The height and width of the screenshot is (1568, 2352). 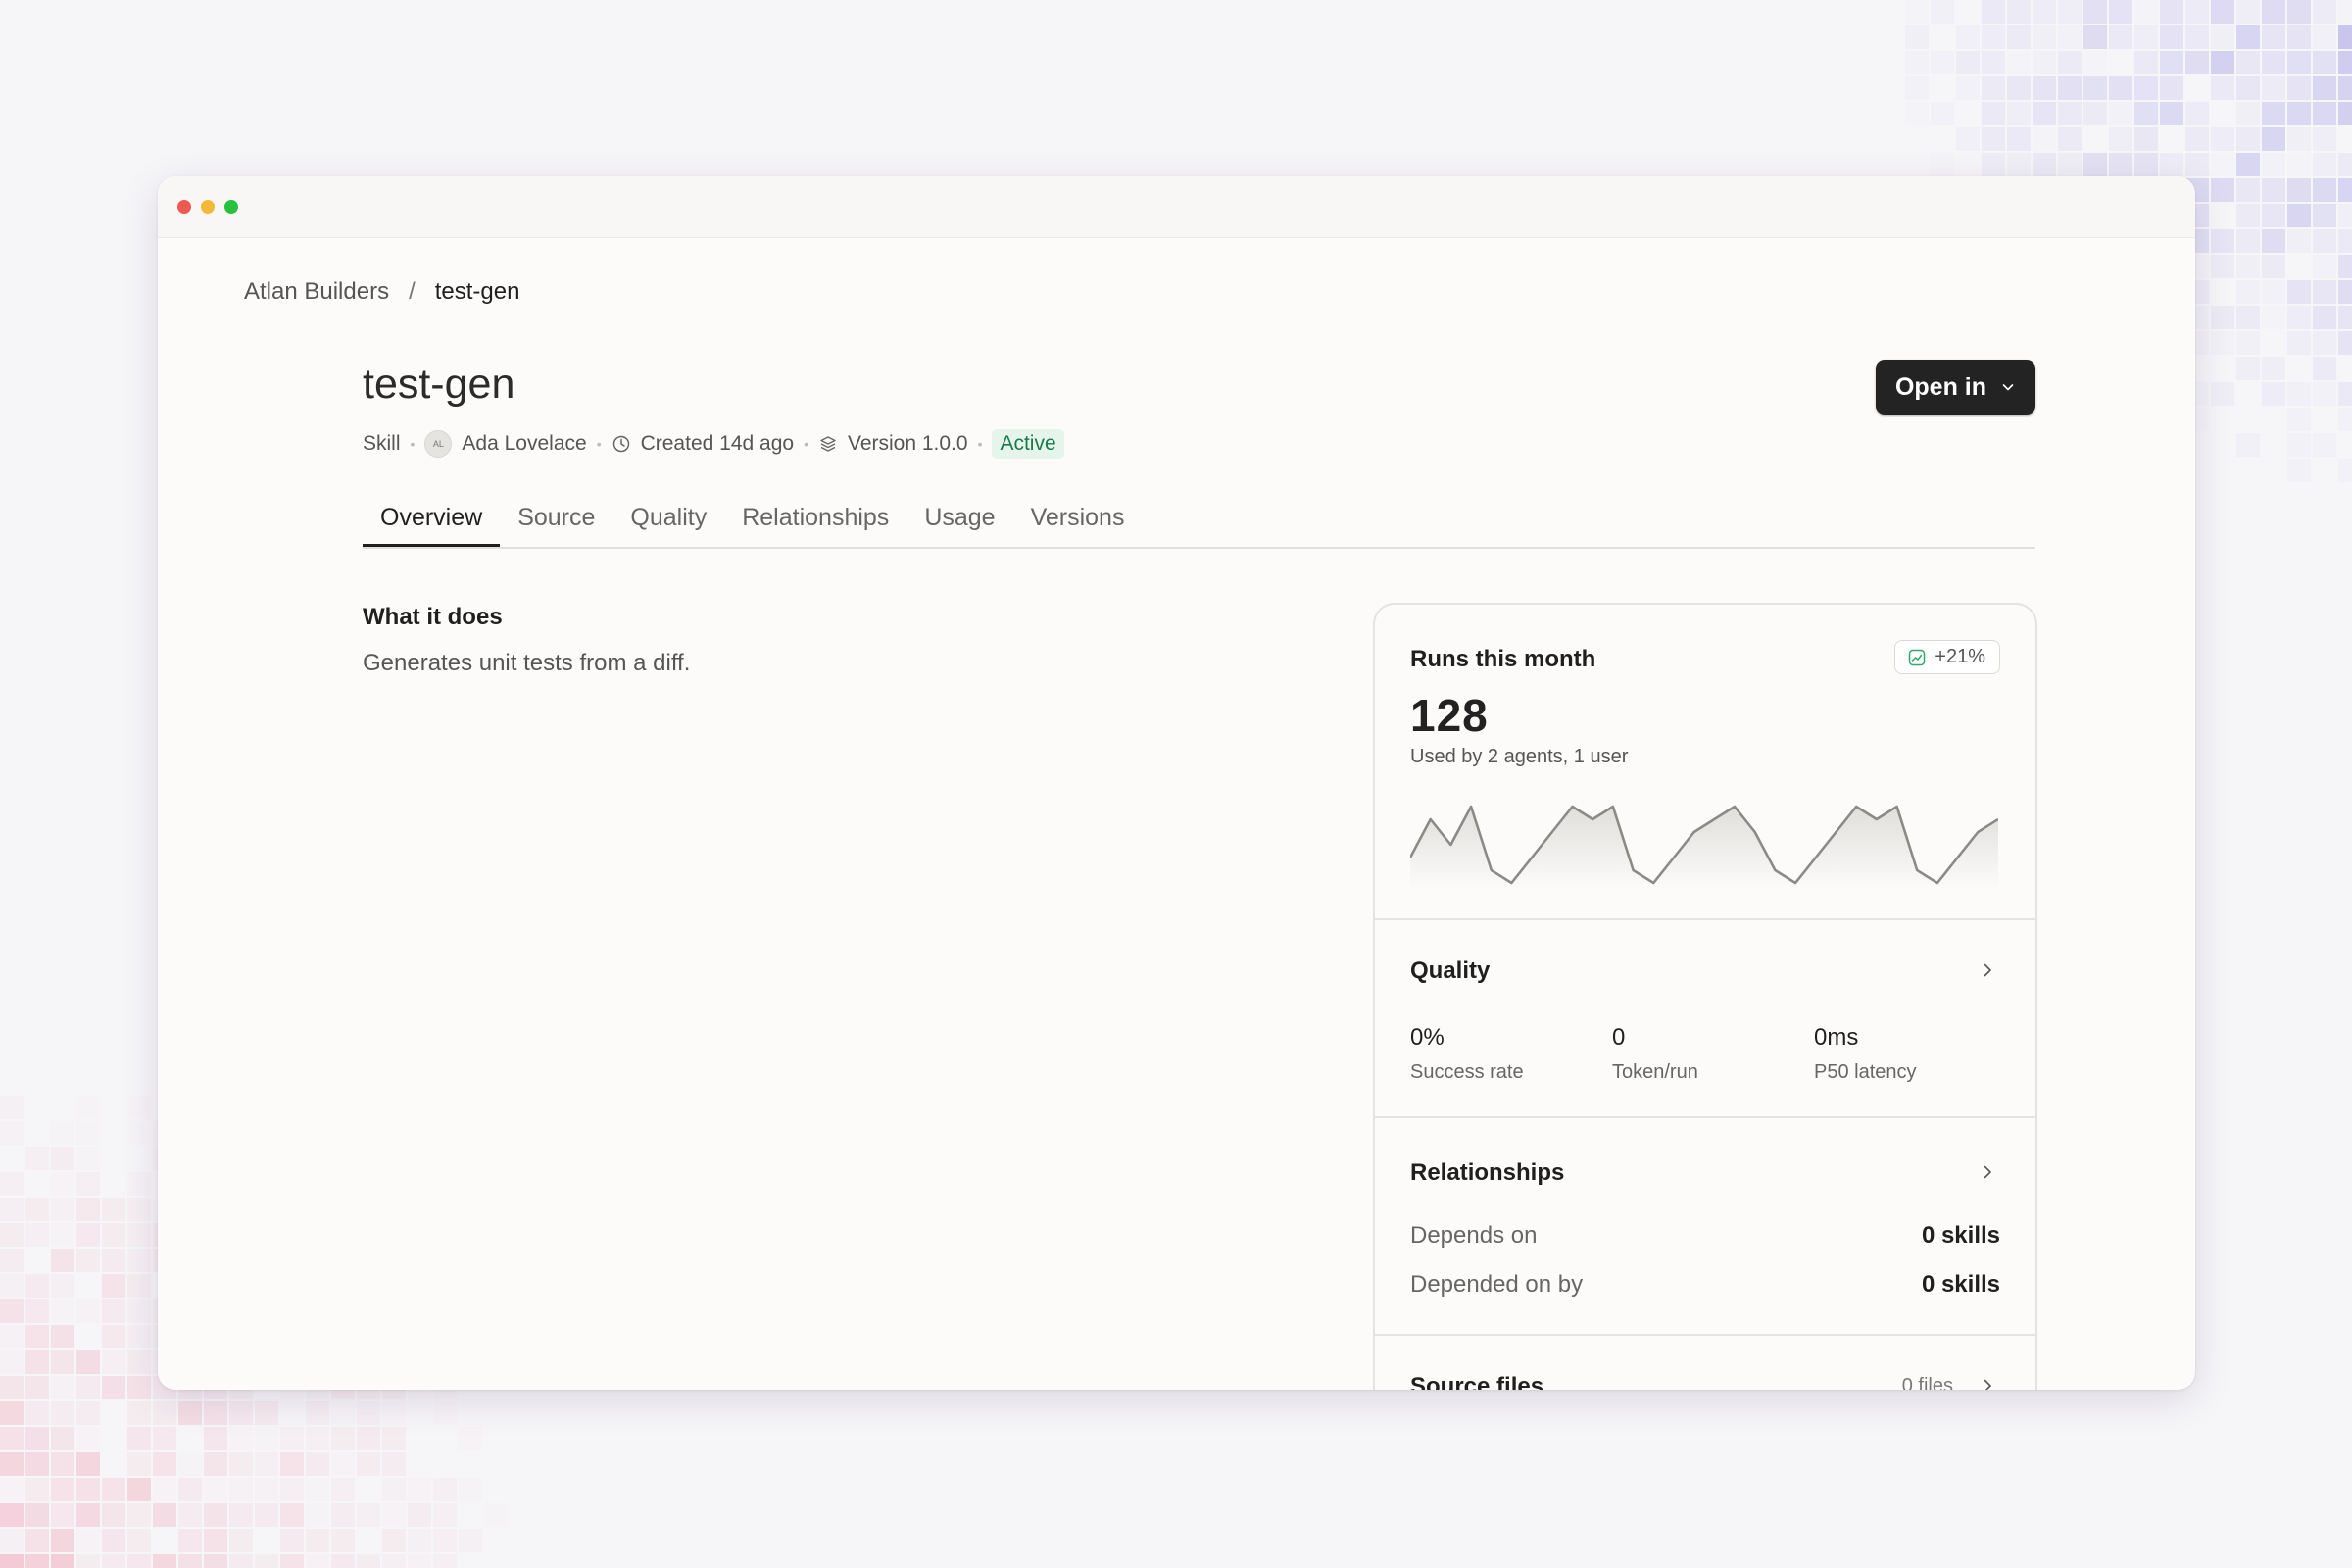 I want to click on source-files-count: 0 files, so click(x=1927, y=1382).